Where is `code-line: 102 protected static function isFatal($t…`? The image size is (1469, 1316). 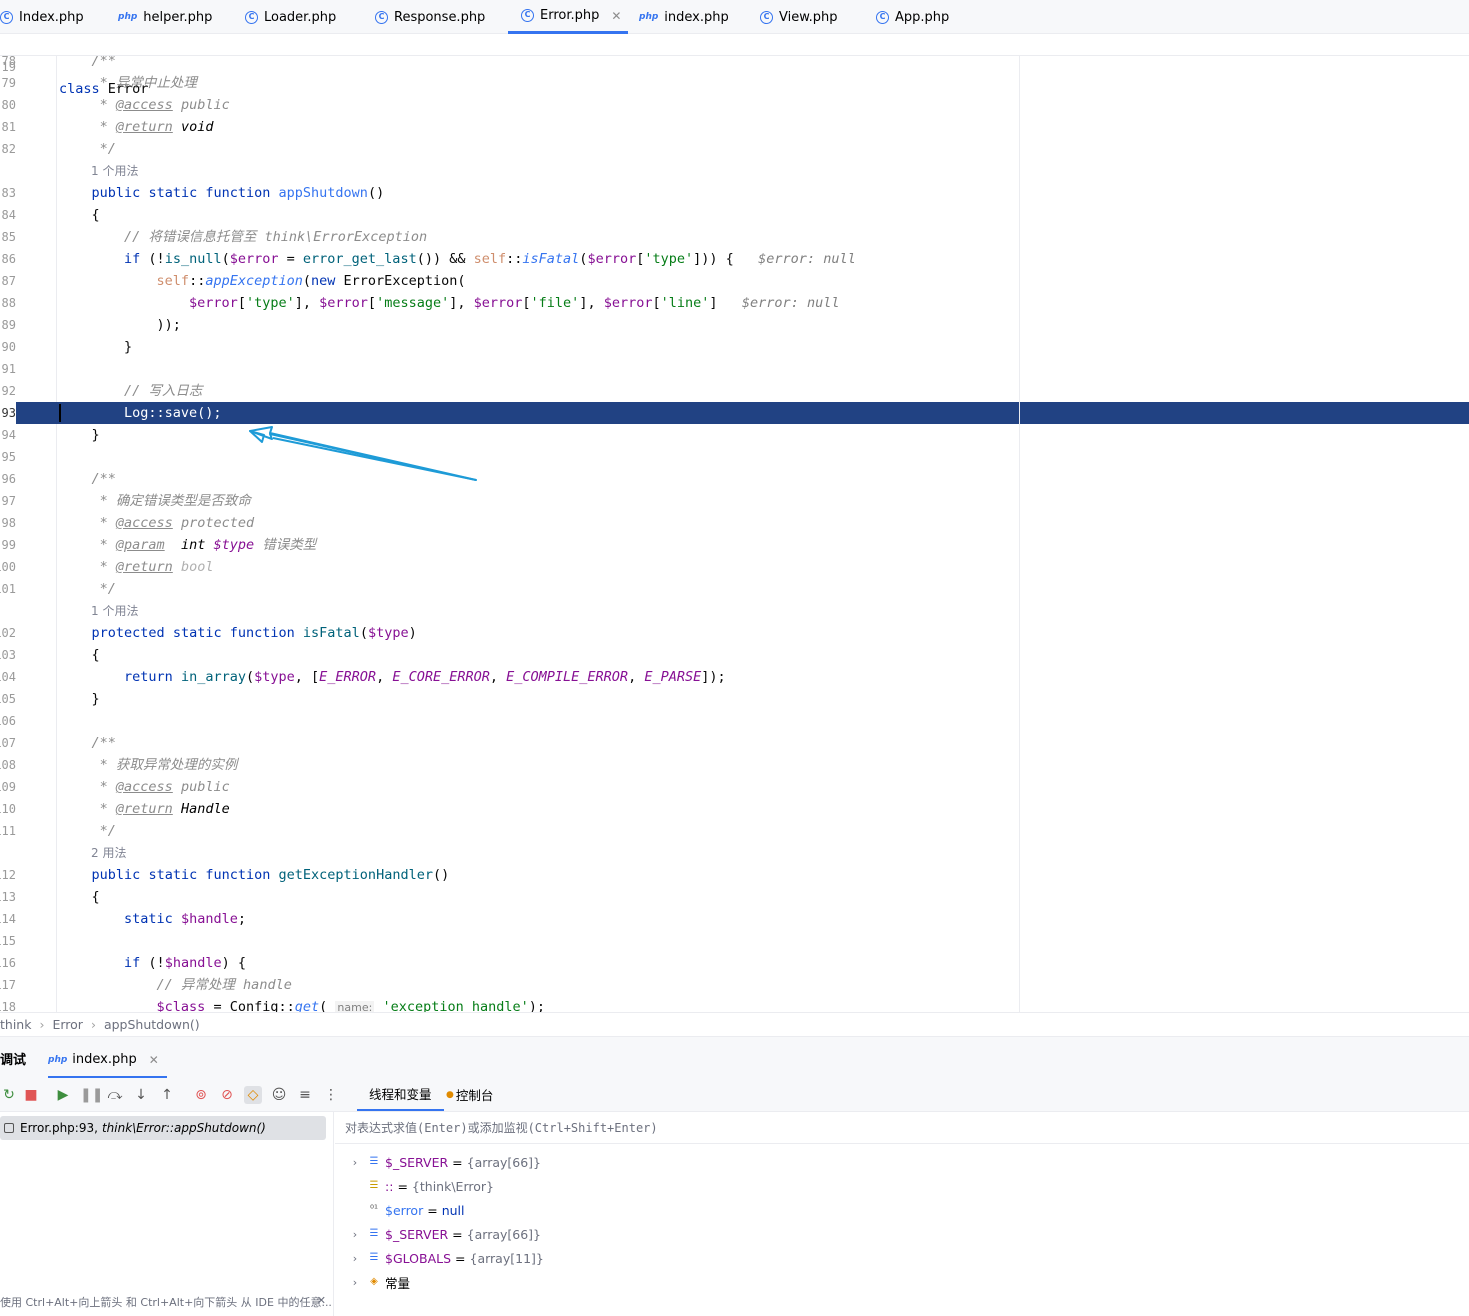 code-line: 102 protected static function isFatal($t… is located at coordinates (208, 633).